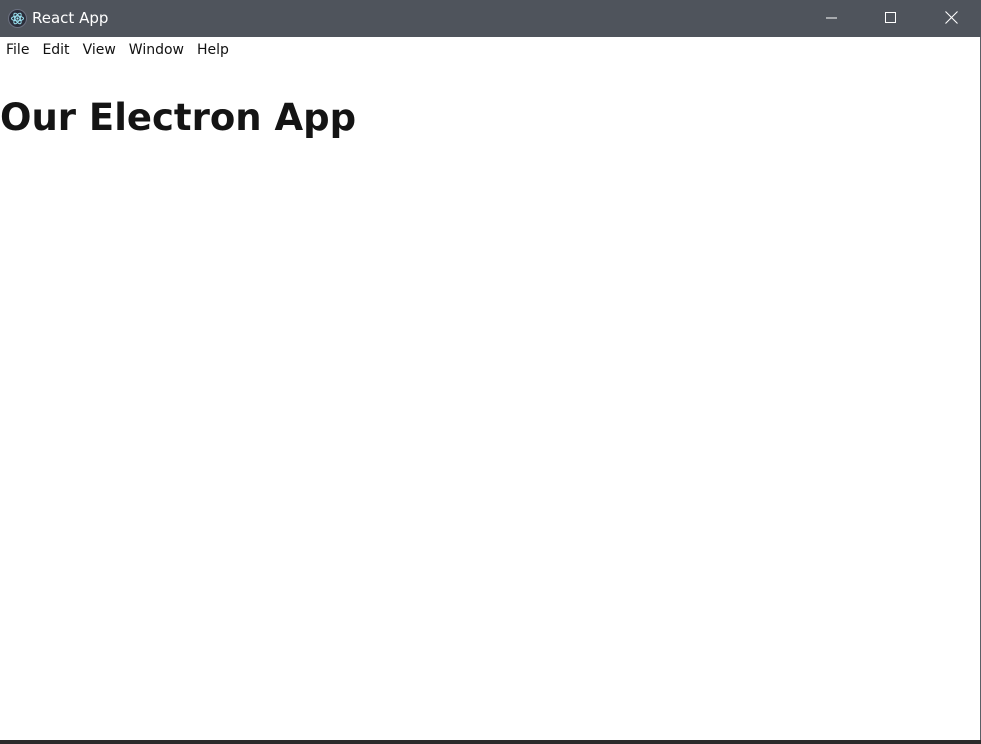  I want to click on menu-edit: Edit, so click(55, 50).